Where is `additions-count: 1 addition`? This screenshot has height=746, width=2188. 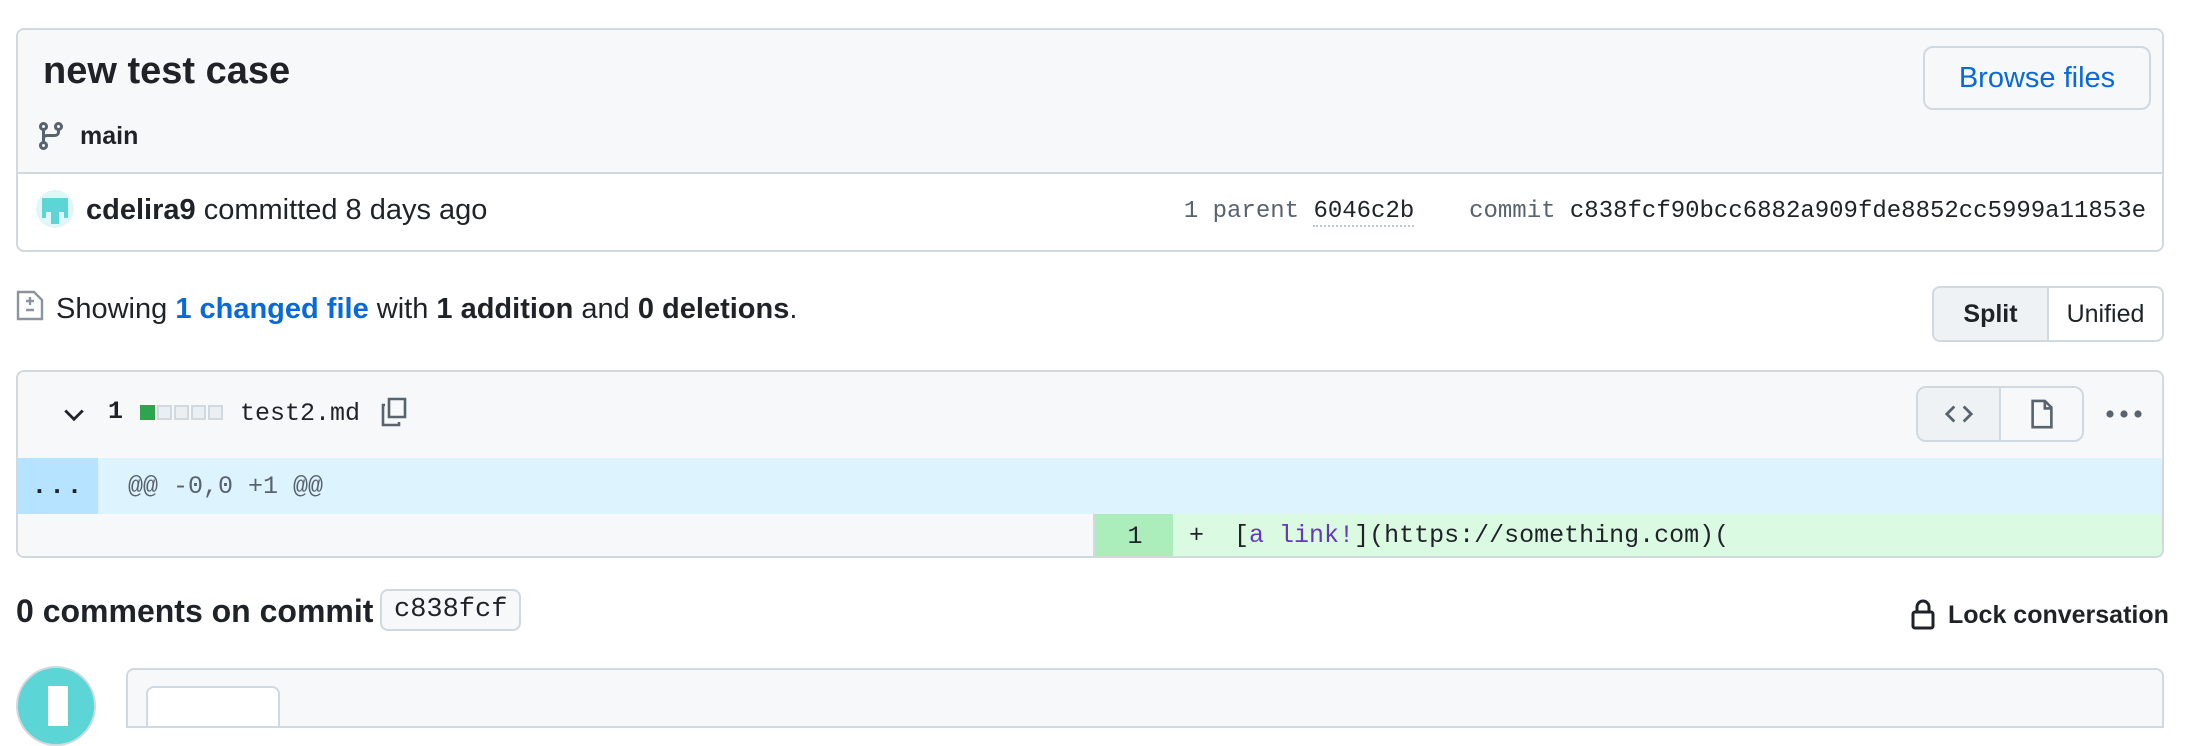 additions-count: 1 addition is located at coordinates (505, 309).